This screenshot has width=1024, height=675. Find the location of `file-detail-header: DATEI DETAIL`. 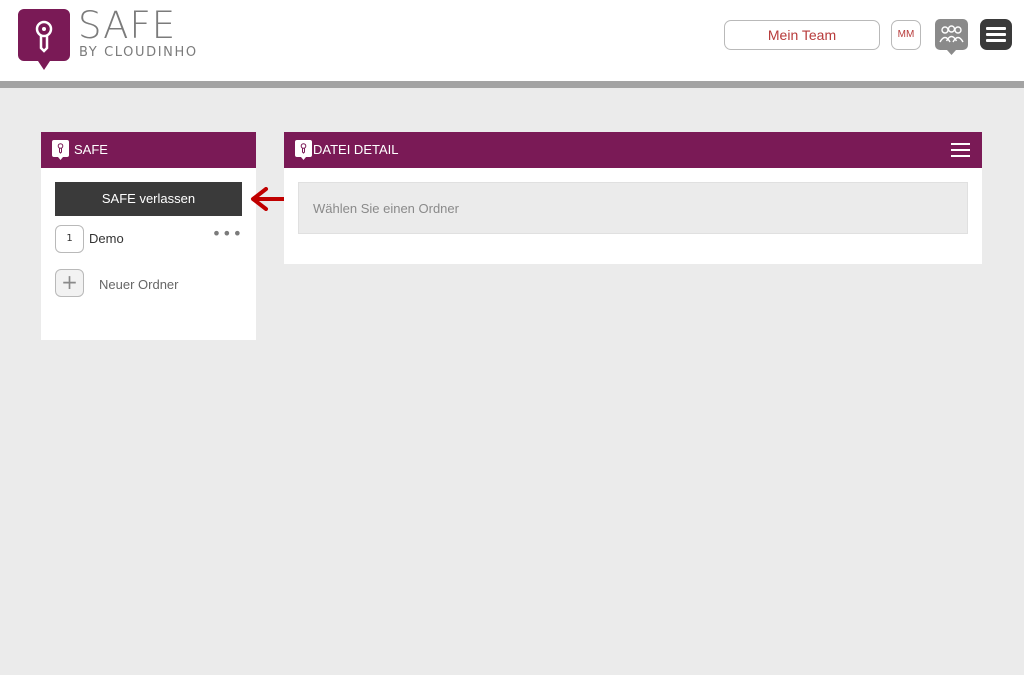

file-detail-header: DATEI DETAIL is located at coordinates (633, 150).